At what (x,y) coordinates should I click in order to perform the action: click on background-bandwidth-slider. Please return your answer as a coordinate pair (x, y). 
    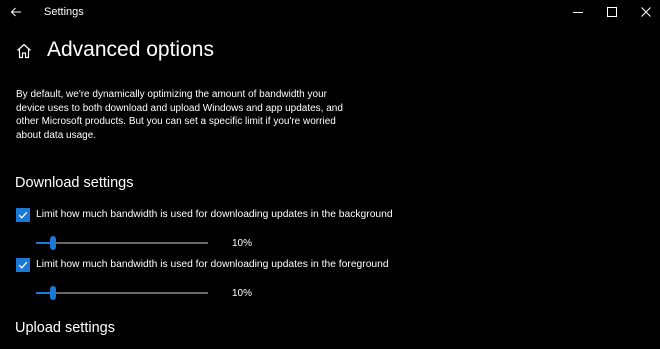
    Looking at the image, I should click on (122, 243).